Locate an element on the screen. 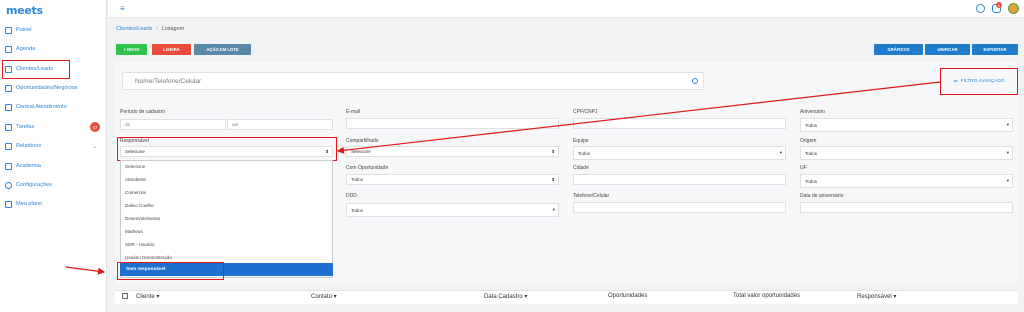 The image size is (1024, 312). column-label: Cliente is located at coordinates (145, 297).